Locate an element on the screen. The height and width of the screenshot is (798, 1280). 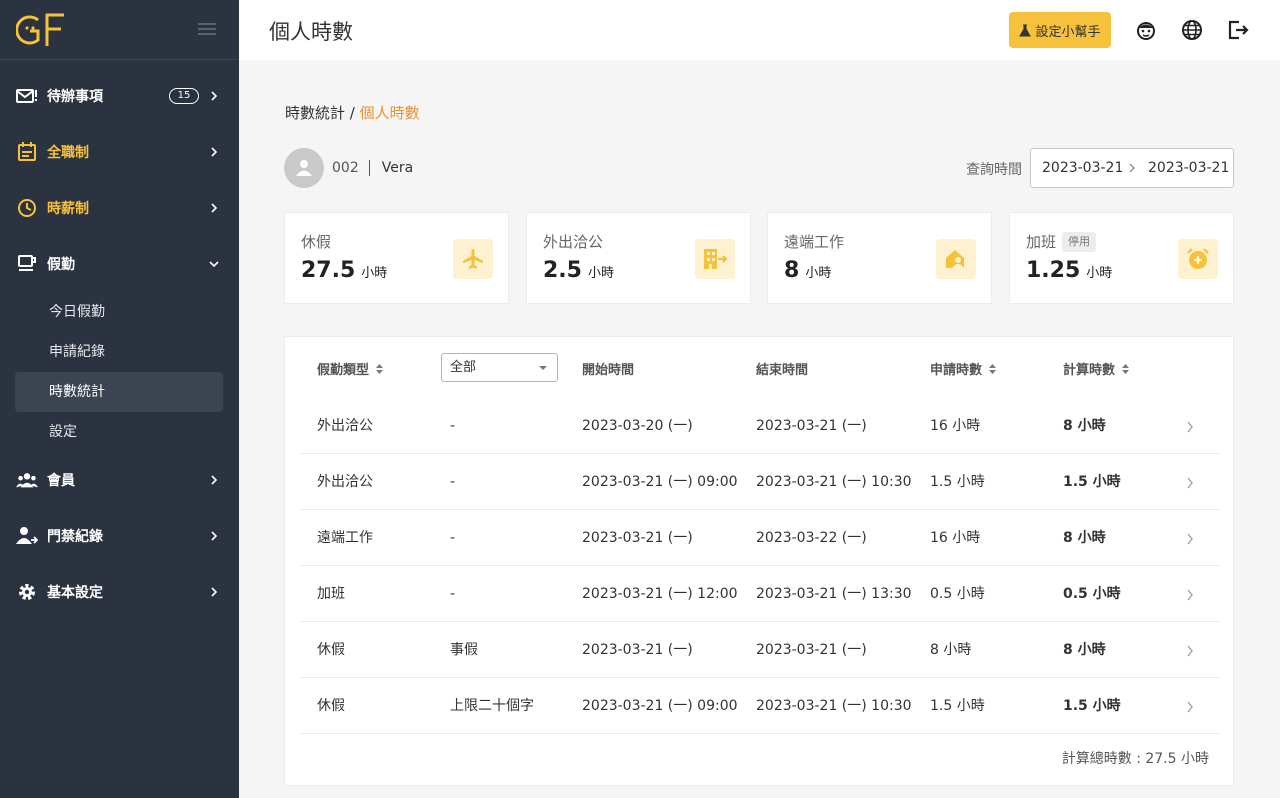
breadcrumb-current: 個人時數 is located at coordinates (389, 113).